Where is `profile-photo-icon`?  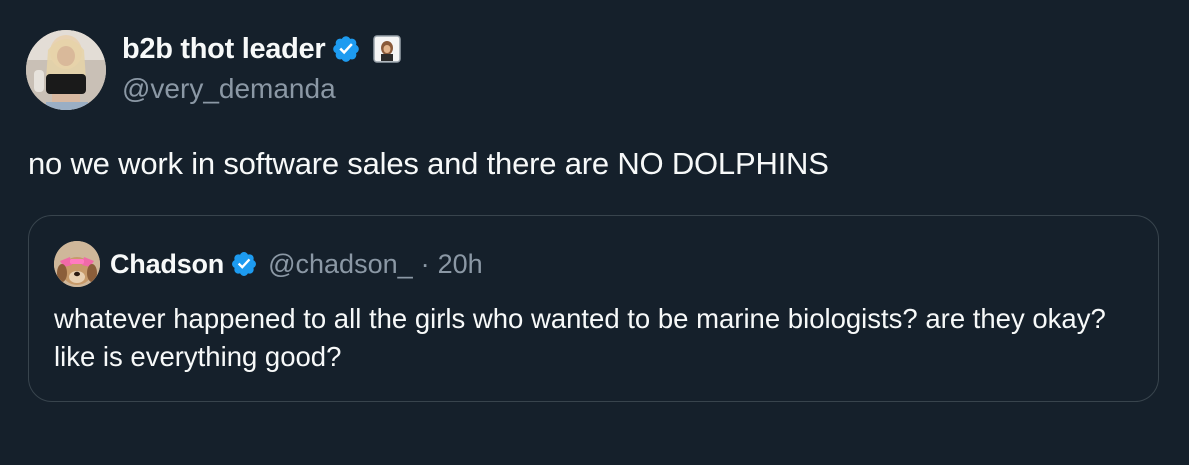
profile-photo-icon is located at coordinates (66, 70).